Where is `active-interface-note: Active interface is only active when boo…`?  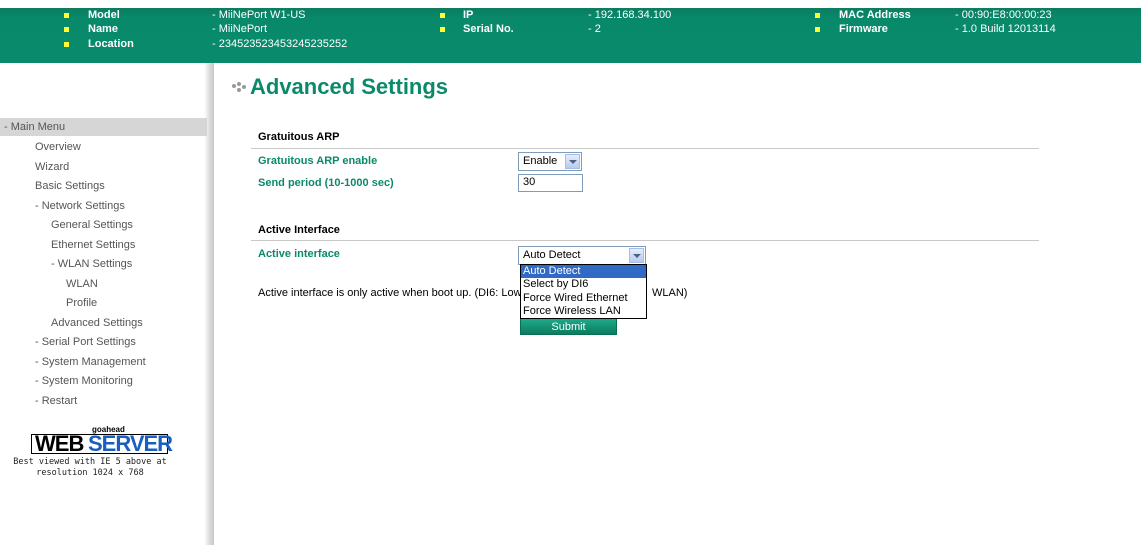 active-interface-note: Active interface is only active when boo… is located at coordinates (390, 293).